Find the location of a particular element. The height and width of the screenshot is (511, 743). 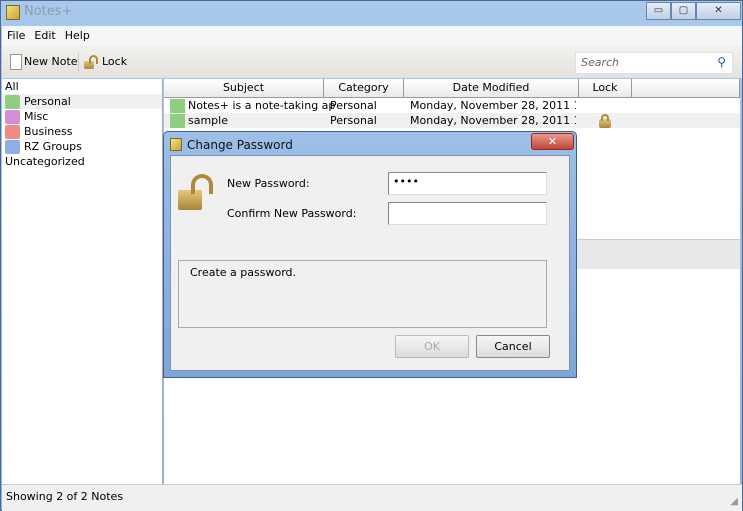

category-label: Business is located at coordinates (48, 131).